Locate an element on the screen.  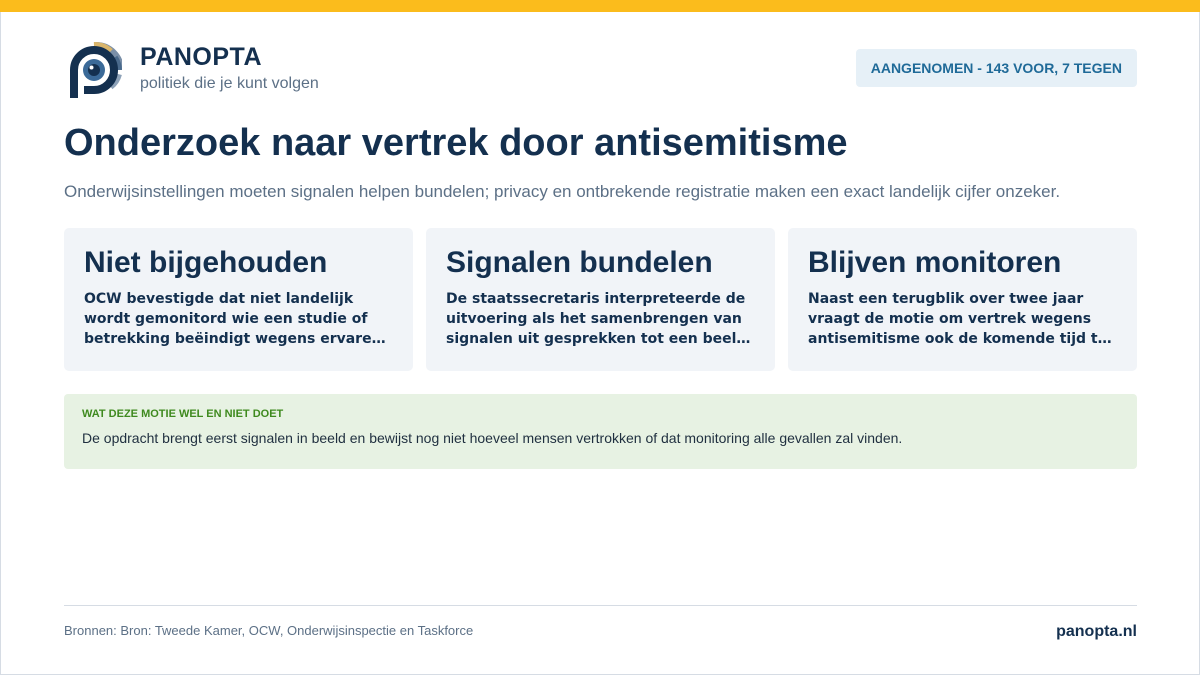
card-heading: Blijven monitoren is located at coordinates (935, 262).